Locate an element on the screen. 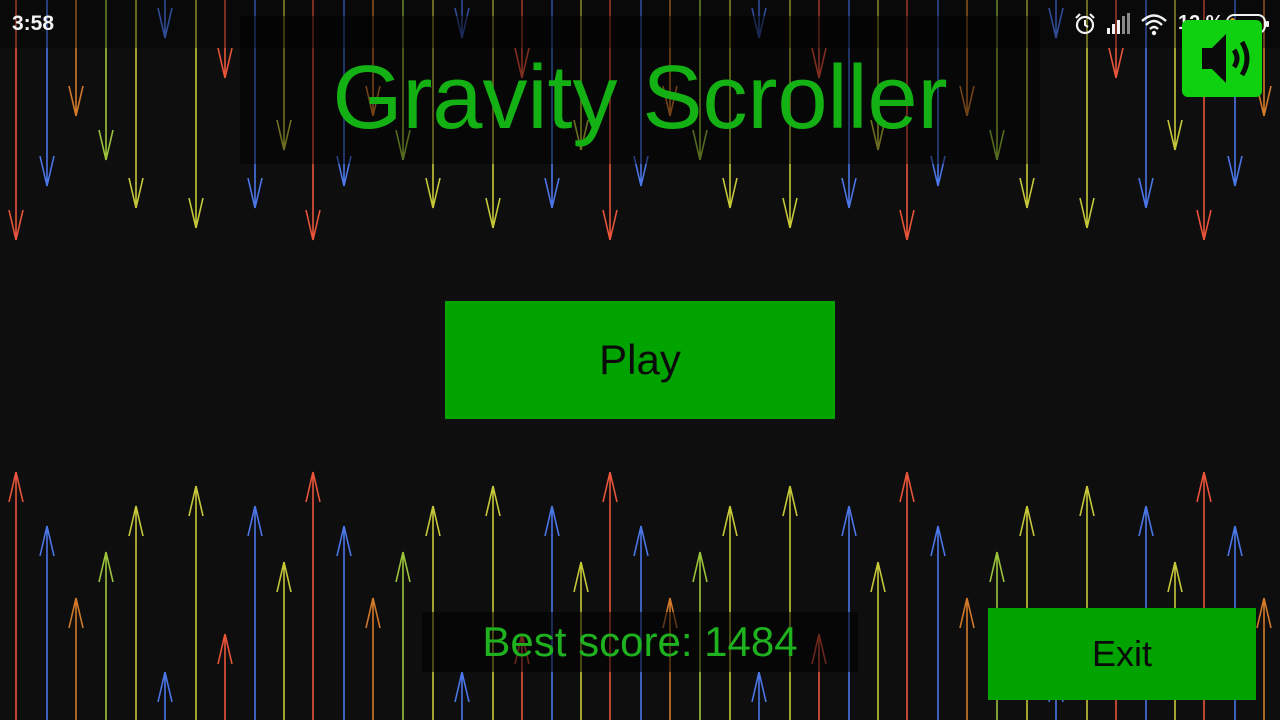 Image resolution: width=1280 pixels, height=720 pixels. sound-toggle-button is located at coordinates (1222, 58).